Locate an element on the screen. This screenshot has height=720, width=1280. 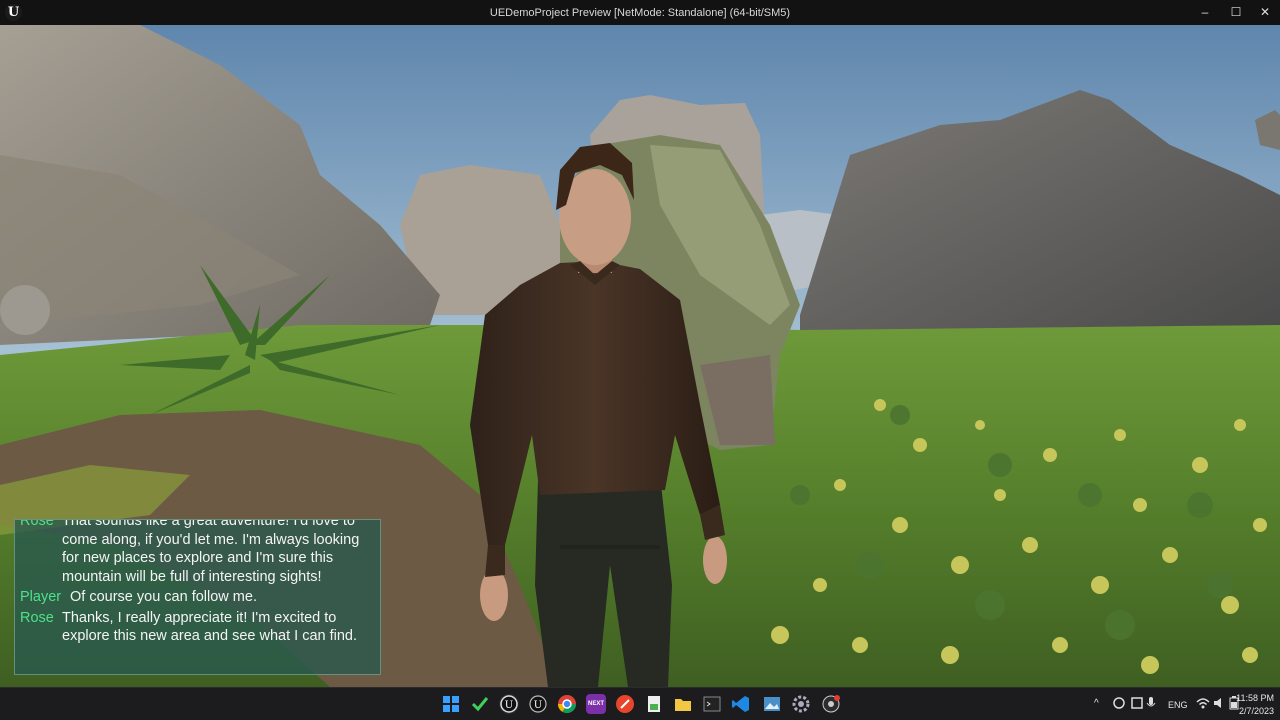
next-app-icon: NEXT is located at coordinates (596, 704).